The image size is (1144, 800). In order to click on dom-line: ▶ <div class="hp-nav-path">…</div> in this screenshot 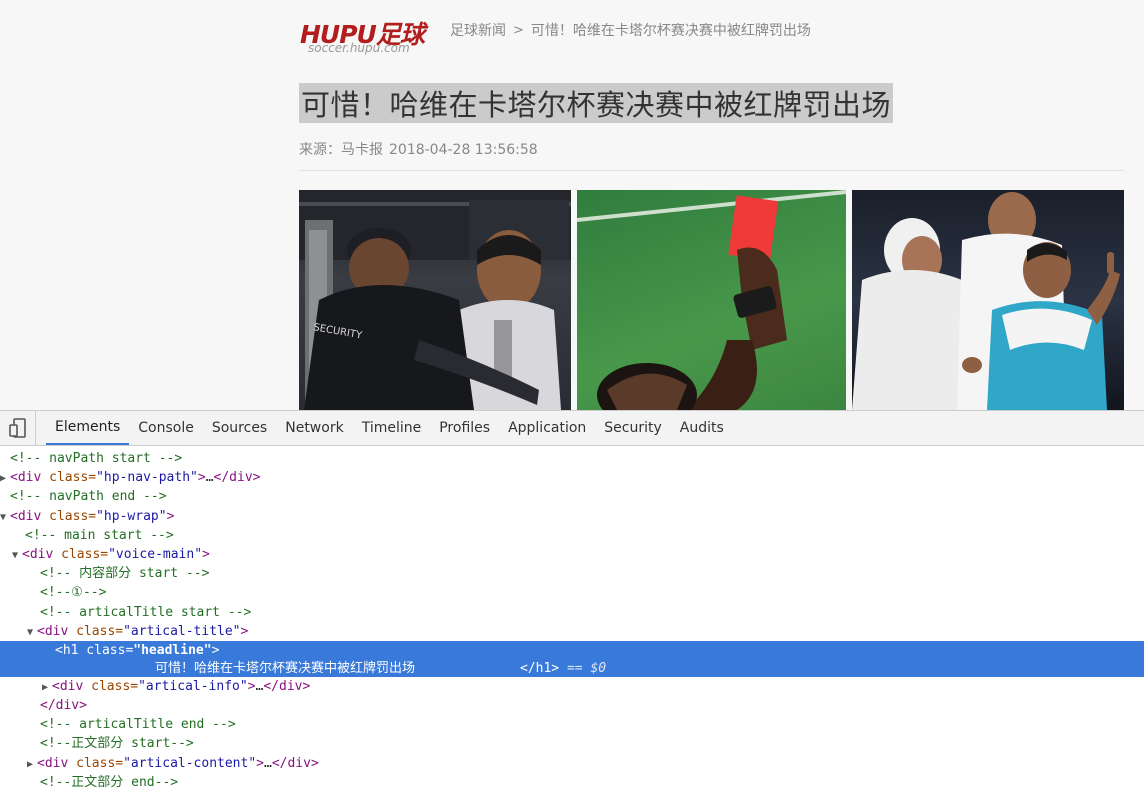, I will do `click(572, 477)`.